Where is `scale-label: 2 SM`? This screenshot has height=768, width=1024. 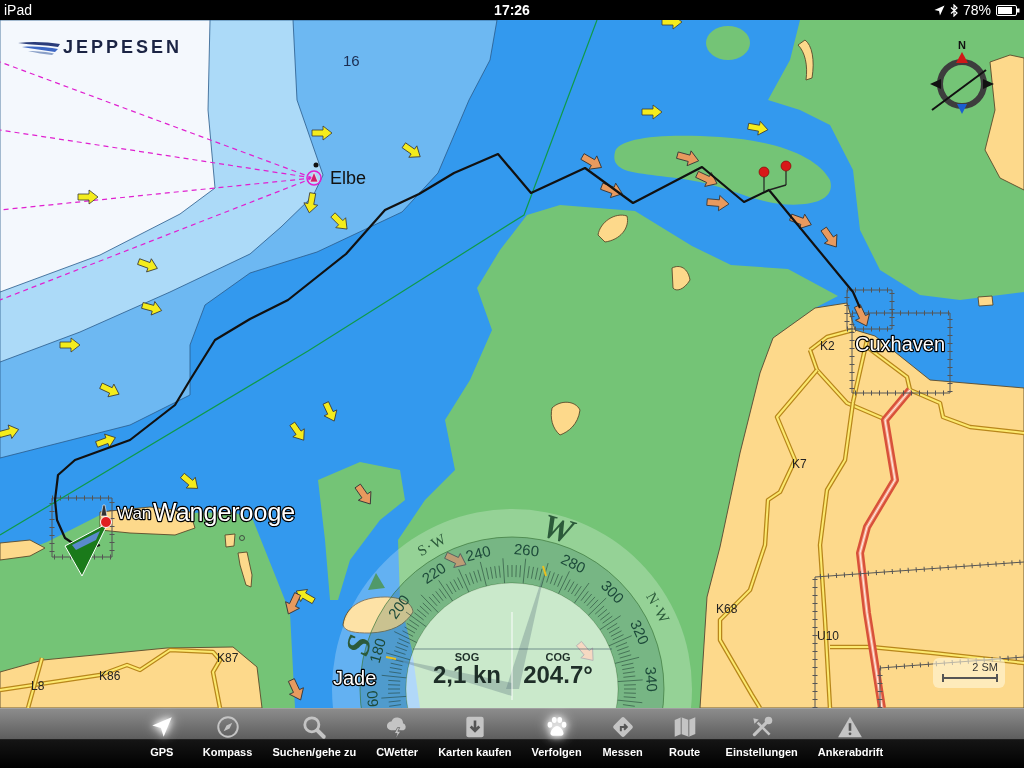 scale-label: 2 SM is located at coordinates (985, 667).